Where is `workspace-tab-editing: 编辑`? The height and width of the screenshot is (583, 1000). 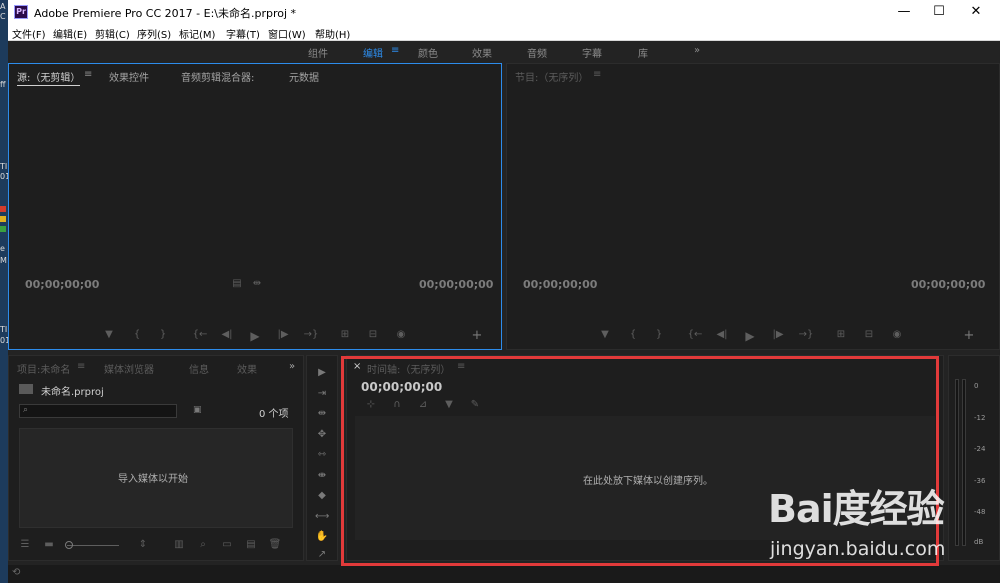
workspace-tab-editing: 编辑 is located at coordinates (373, 52).